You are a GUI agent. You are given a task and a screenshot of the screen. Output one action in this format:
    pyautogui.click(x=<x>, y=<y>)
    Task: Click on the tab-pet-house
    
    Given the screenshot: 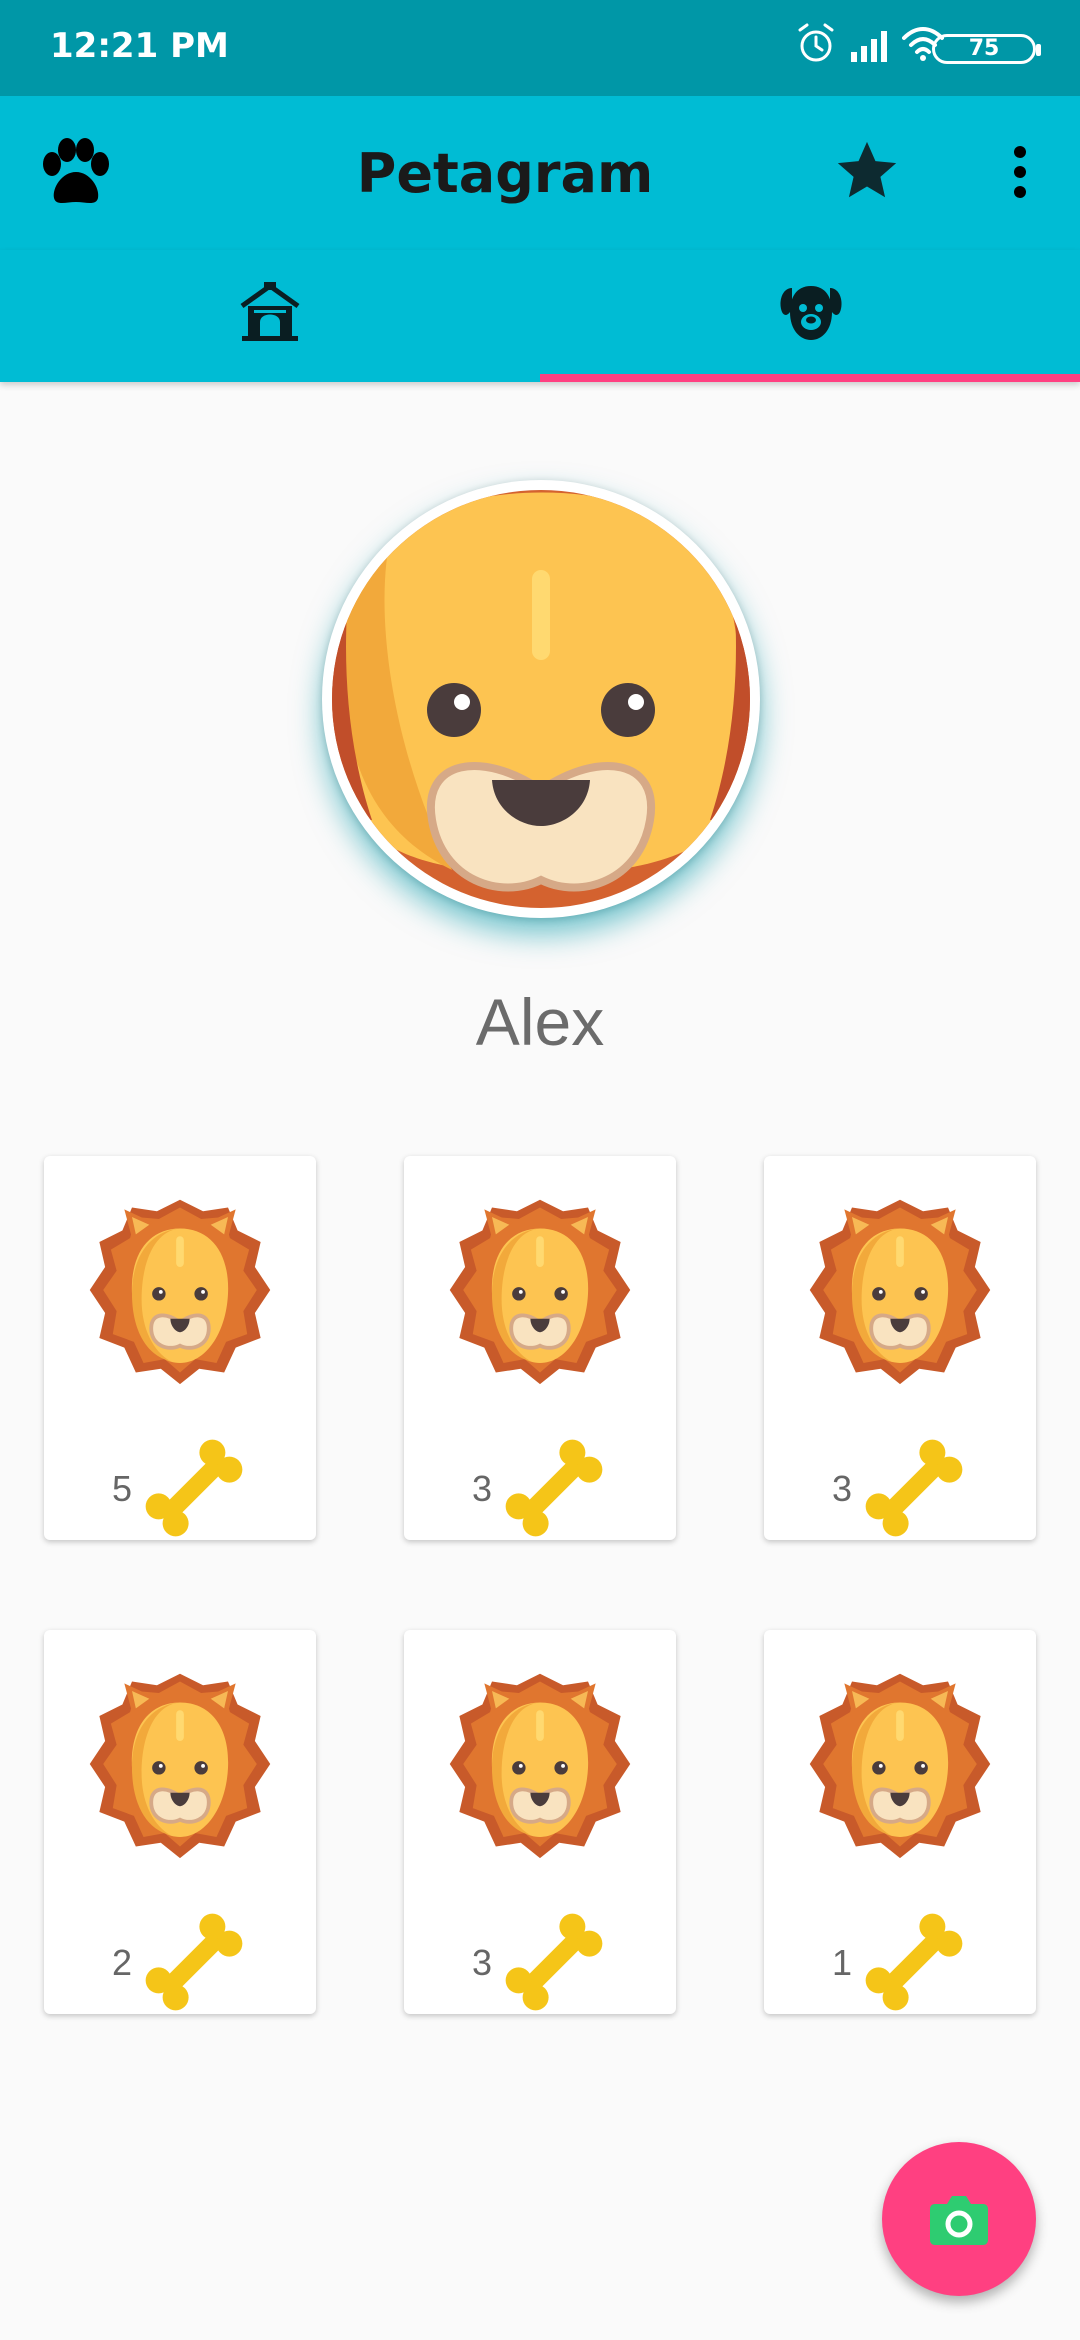 What is the action you would take?
    pyautogui.click(x=270, y=316)
    